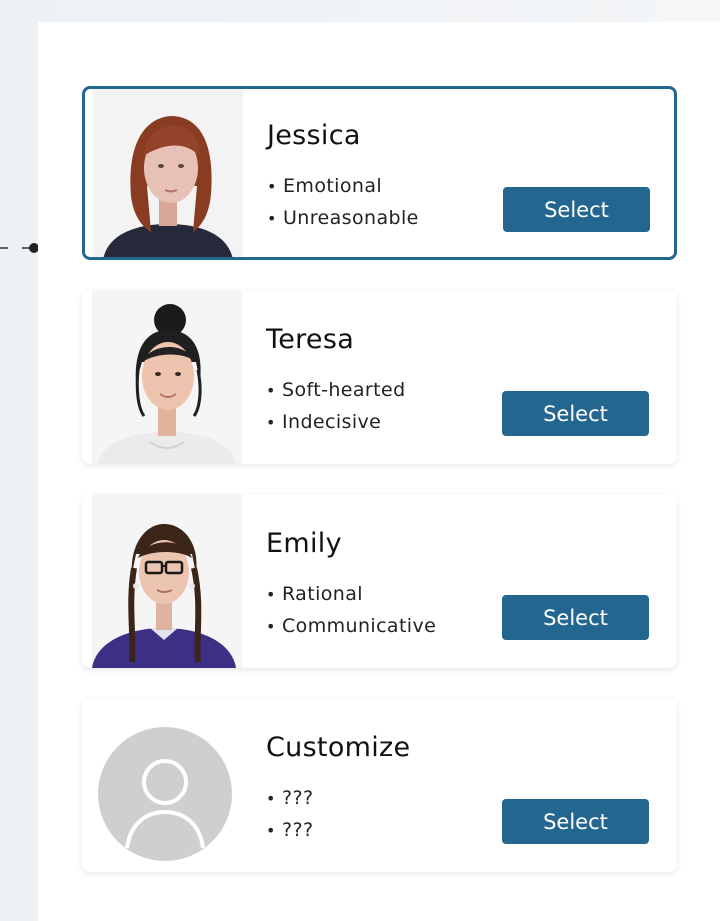 Image resolution: width=720 pixels, height=921 pixels. What do you see at coordinates (351, 218) in the screenshot?
I see `trait-text: Unreasonable` at bounding box center [351, 218].